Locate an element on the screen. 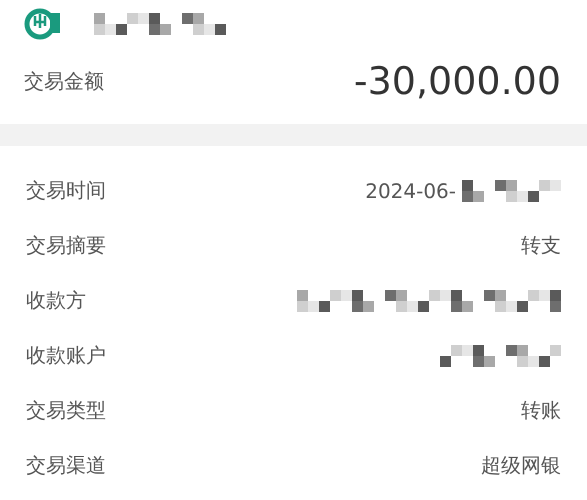  detail-value: 转账 is located at coordinates (541, 410).